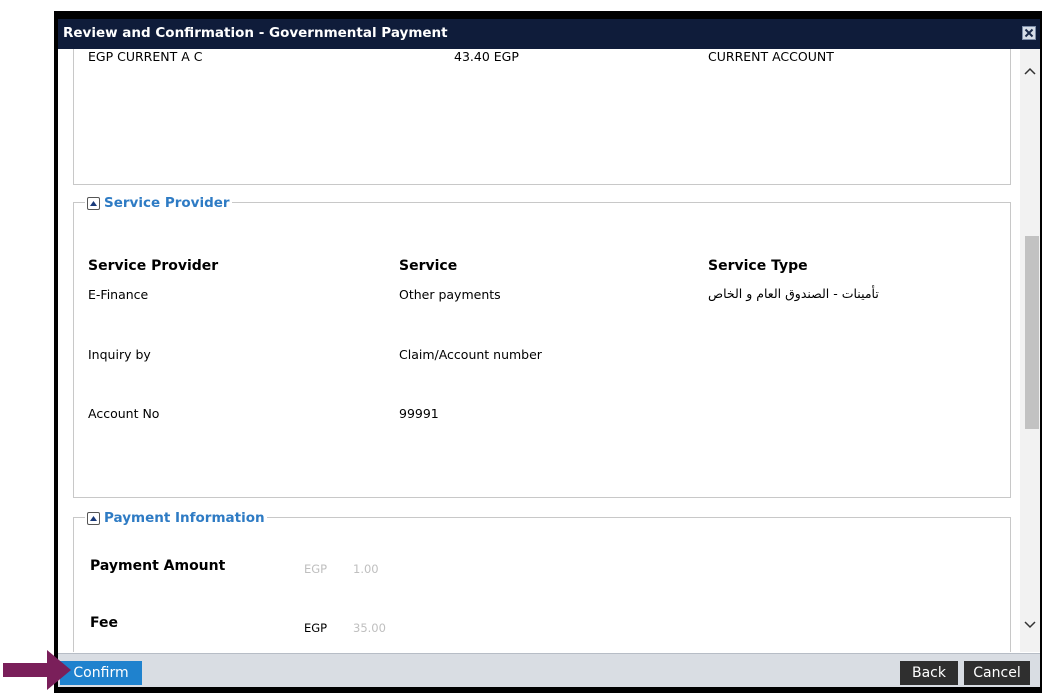  Describe the element at coordinates (486, 56) in the screenshot. I see `account-balance: 43.40 EGP` at that location.